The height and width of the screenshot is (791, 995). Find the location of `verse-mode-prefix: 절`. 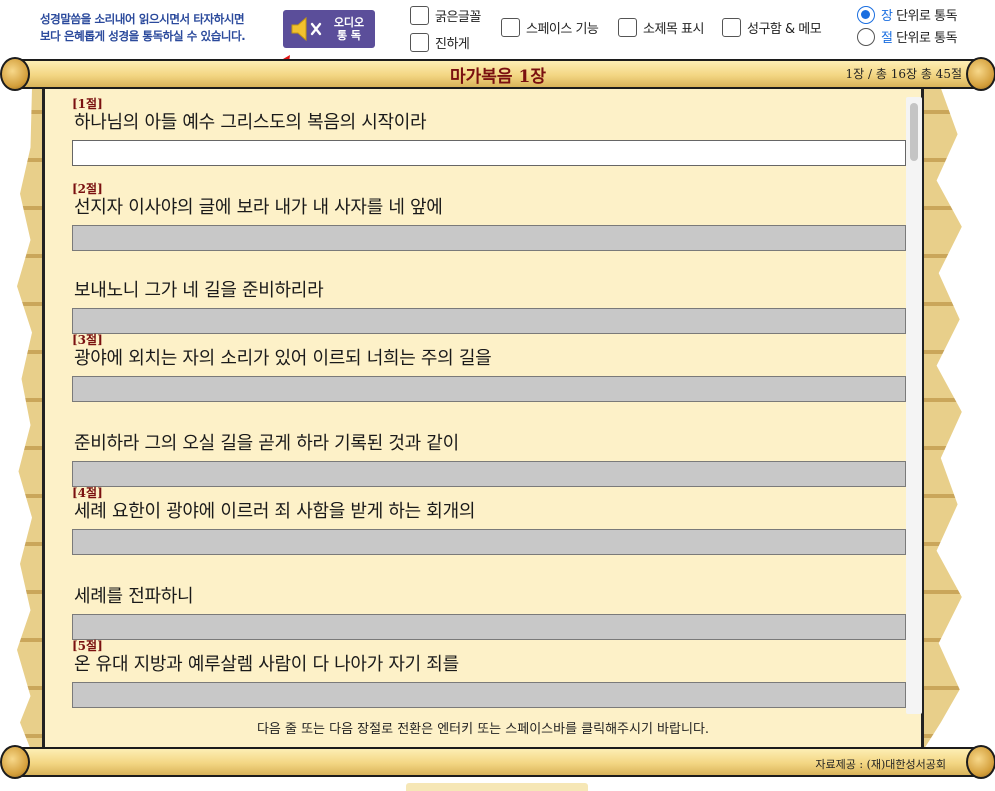

verse-mode-prefix: 절 is located at coordinates (887, 38).